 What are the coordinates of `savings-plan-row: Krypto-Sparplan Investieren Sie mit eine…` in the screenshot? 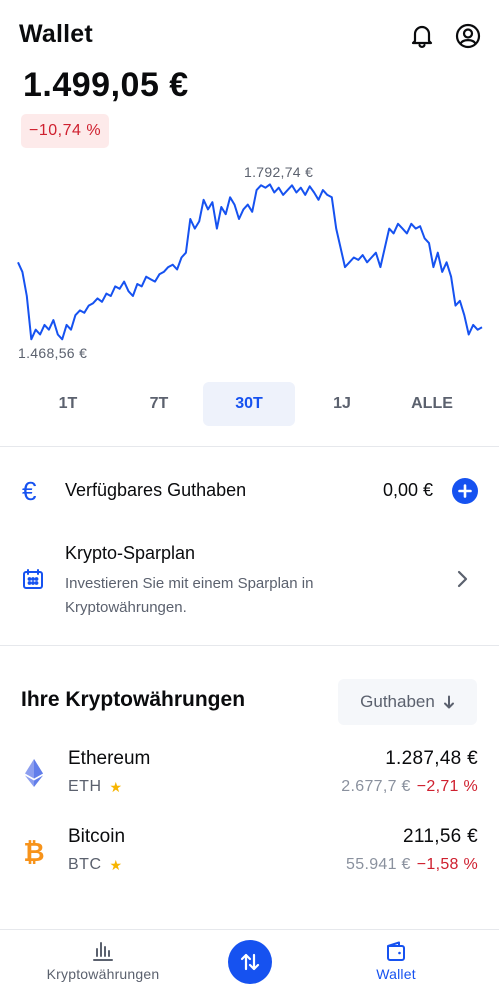 It's located at (249, 582).